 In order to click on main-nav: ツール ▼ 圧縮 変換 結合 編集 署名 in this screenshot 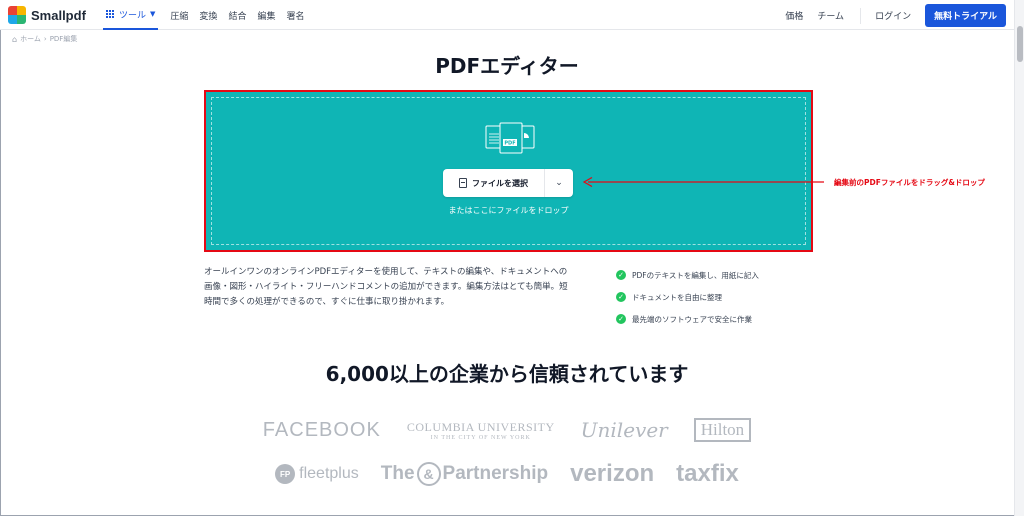, I will do `click(209, 15)`.